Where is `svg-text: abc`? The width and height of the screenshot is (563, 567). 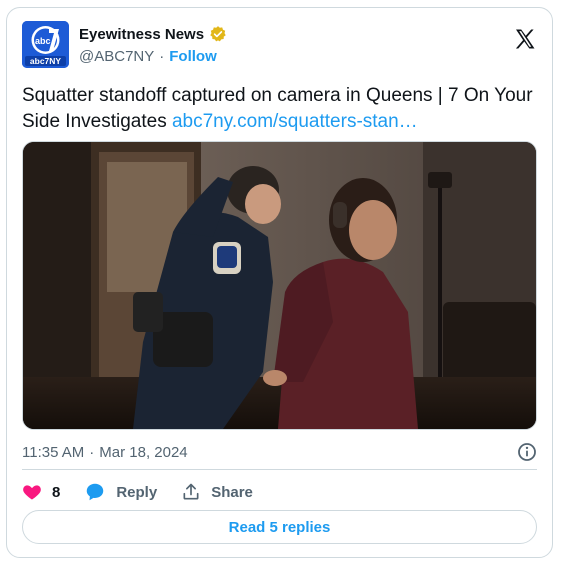
svg-text: abc is located at coordinates (43, 41).